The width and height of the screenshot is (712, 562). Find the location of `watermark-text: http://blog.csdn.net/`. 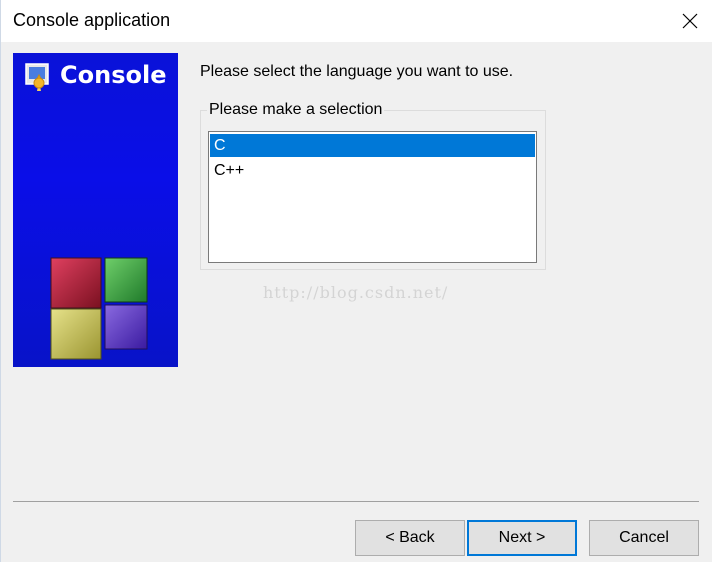

watermark-text: http://blog.csdn.net/ is located at coordinates (356, 292).